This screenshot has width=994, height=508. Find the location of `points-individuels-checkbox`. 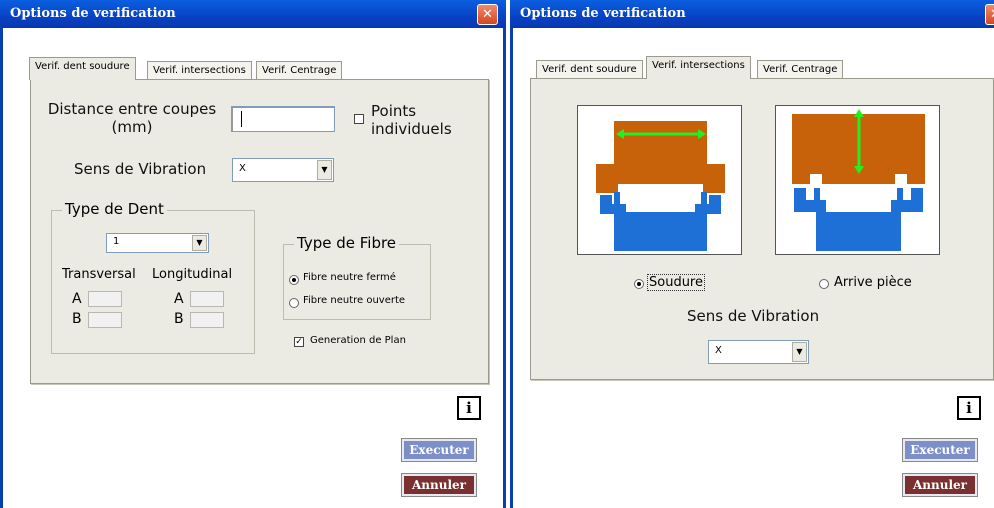

points-individuels-checkbox is located at coordinates (359, 119).